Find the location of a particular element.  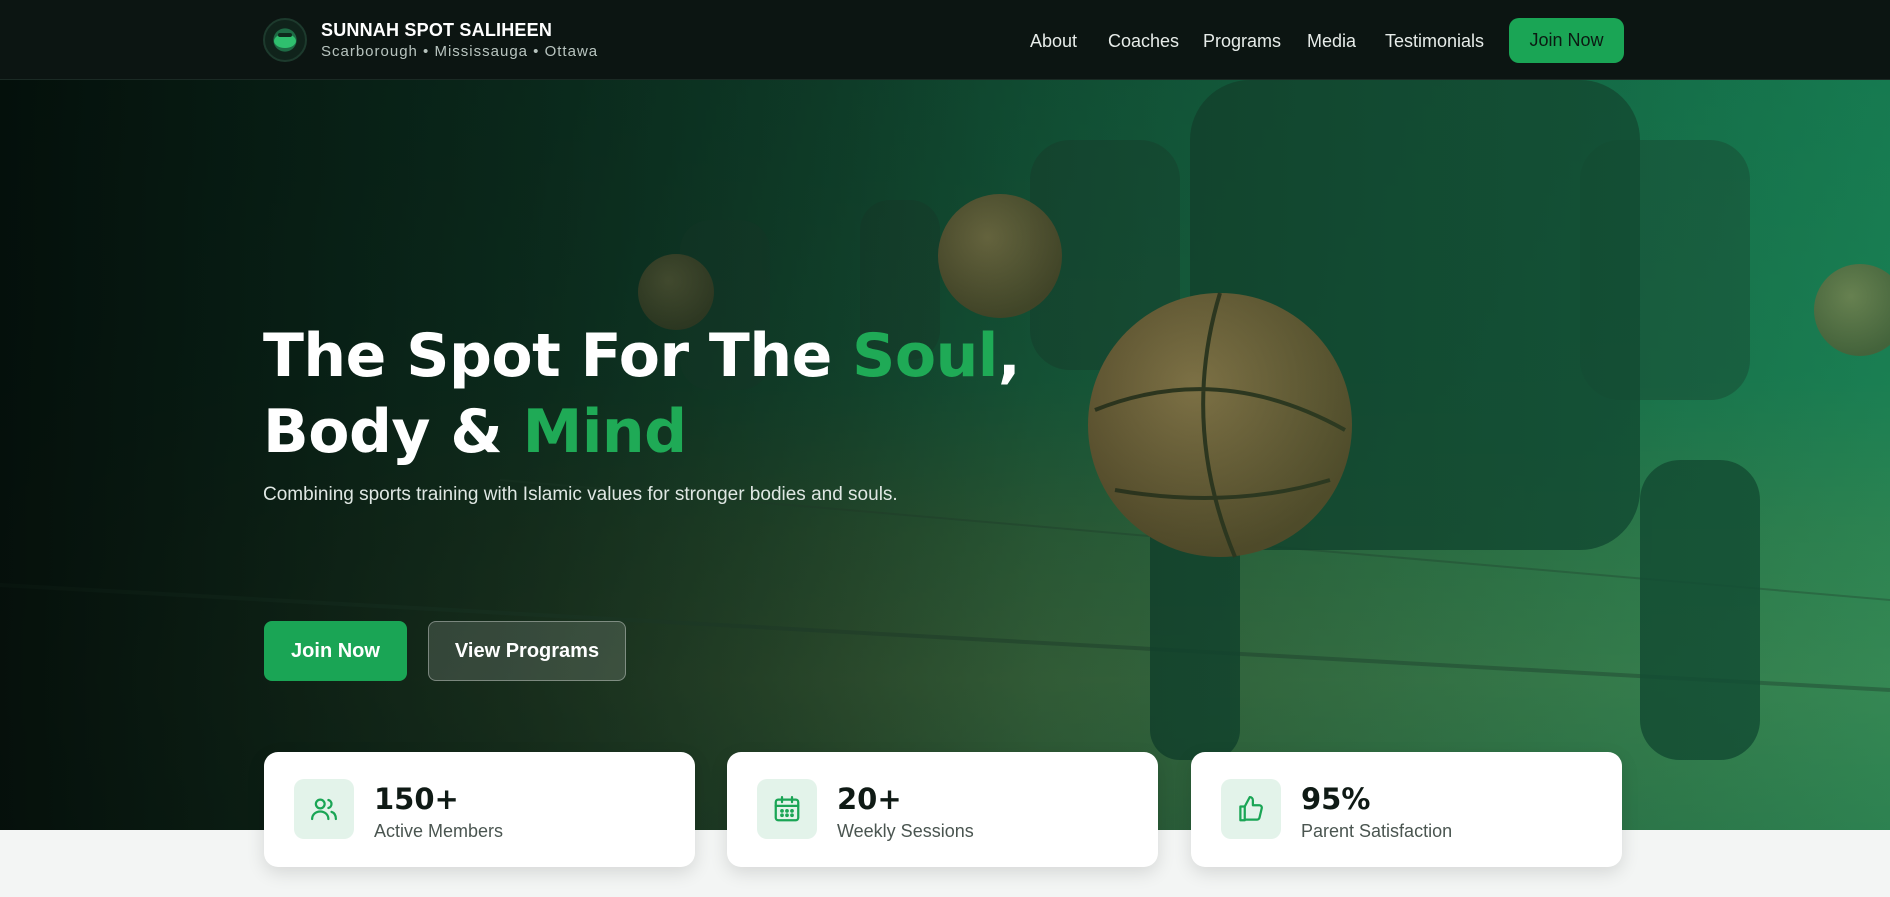

users-icon is located at coordinates (324, 809).